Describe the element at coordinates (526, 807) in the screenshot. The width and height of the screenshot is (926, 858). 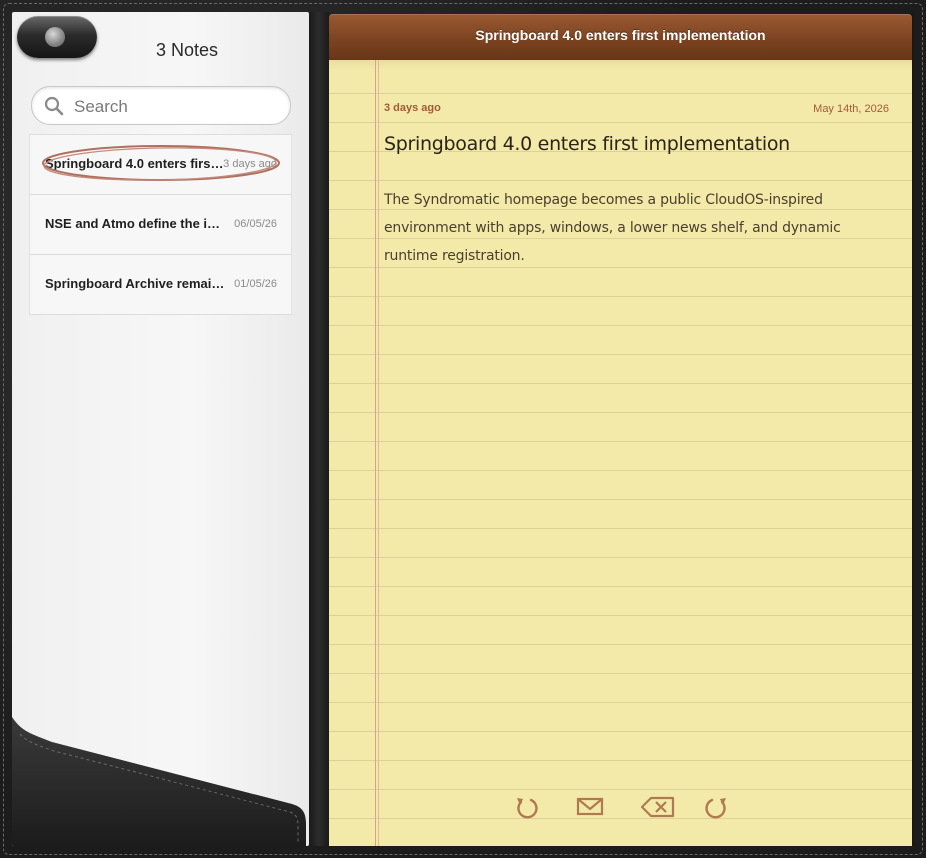
I see `undo-icon` at that location.